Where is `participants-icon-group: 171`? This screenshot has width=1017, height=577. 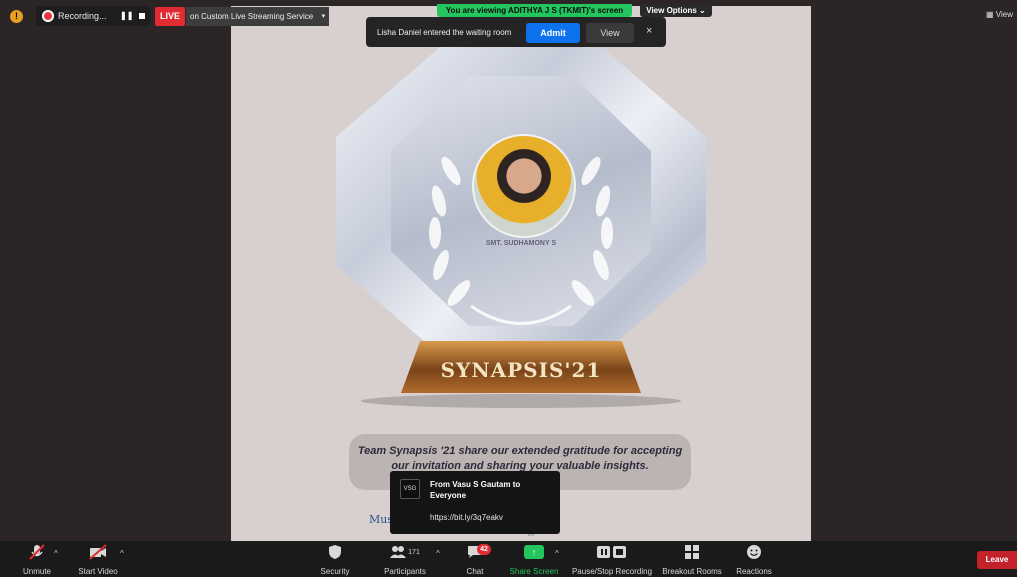 participants-icon-group: 171 is located at coordinates (405, 552).